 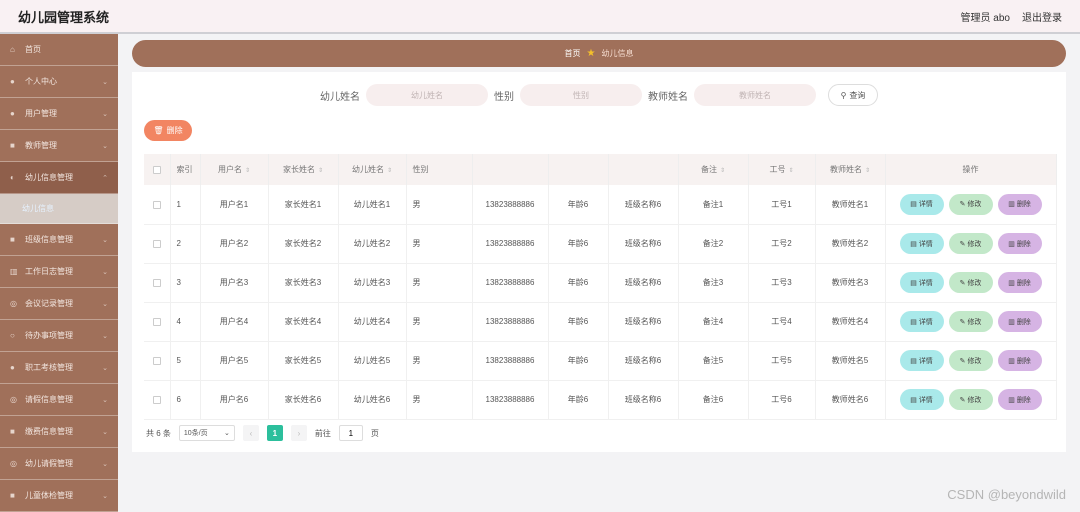 I want to click on sidebar-item: ■ 儿童体检管理 ⌄, so click(x=59, y=496).